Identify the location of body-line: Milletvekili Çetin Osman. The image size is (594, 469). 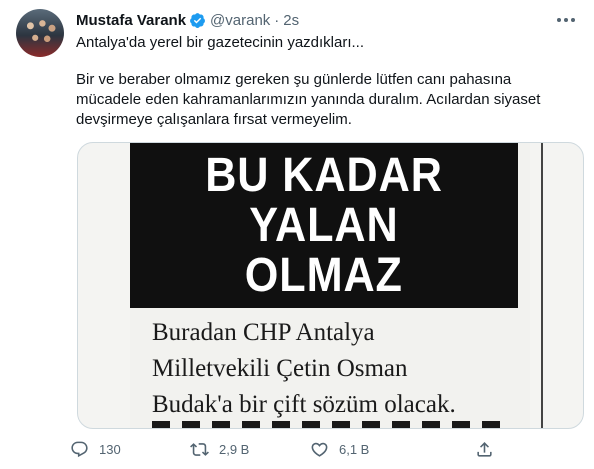
(280, 368).